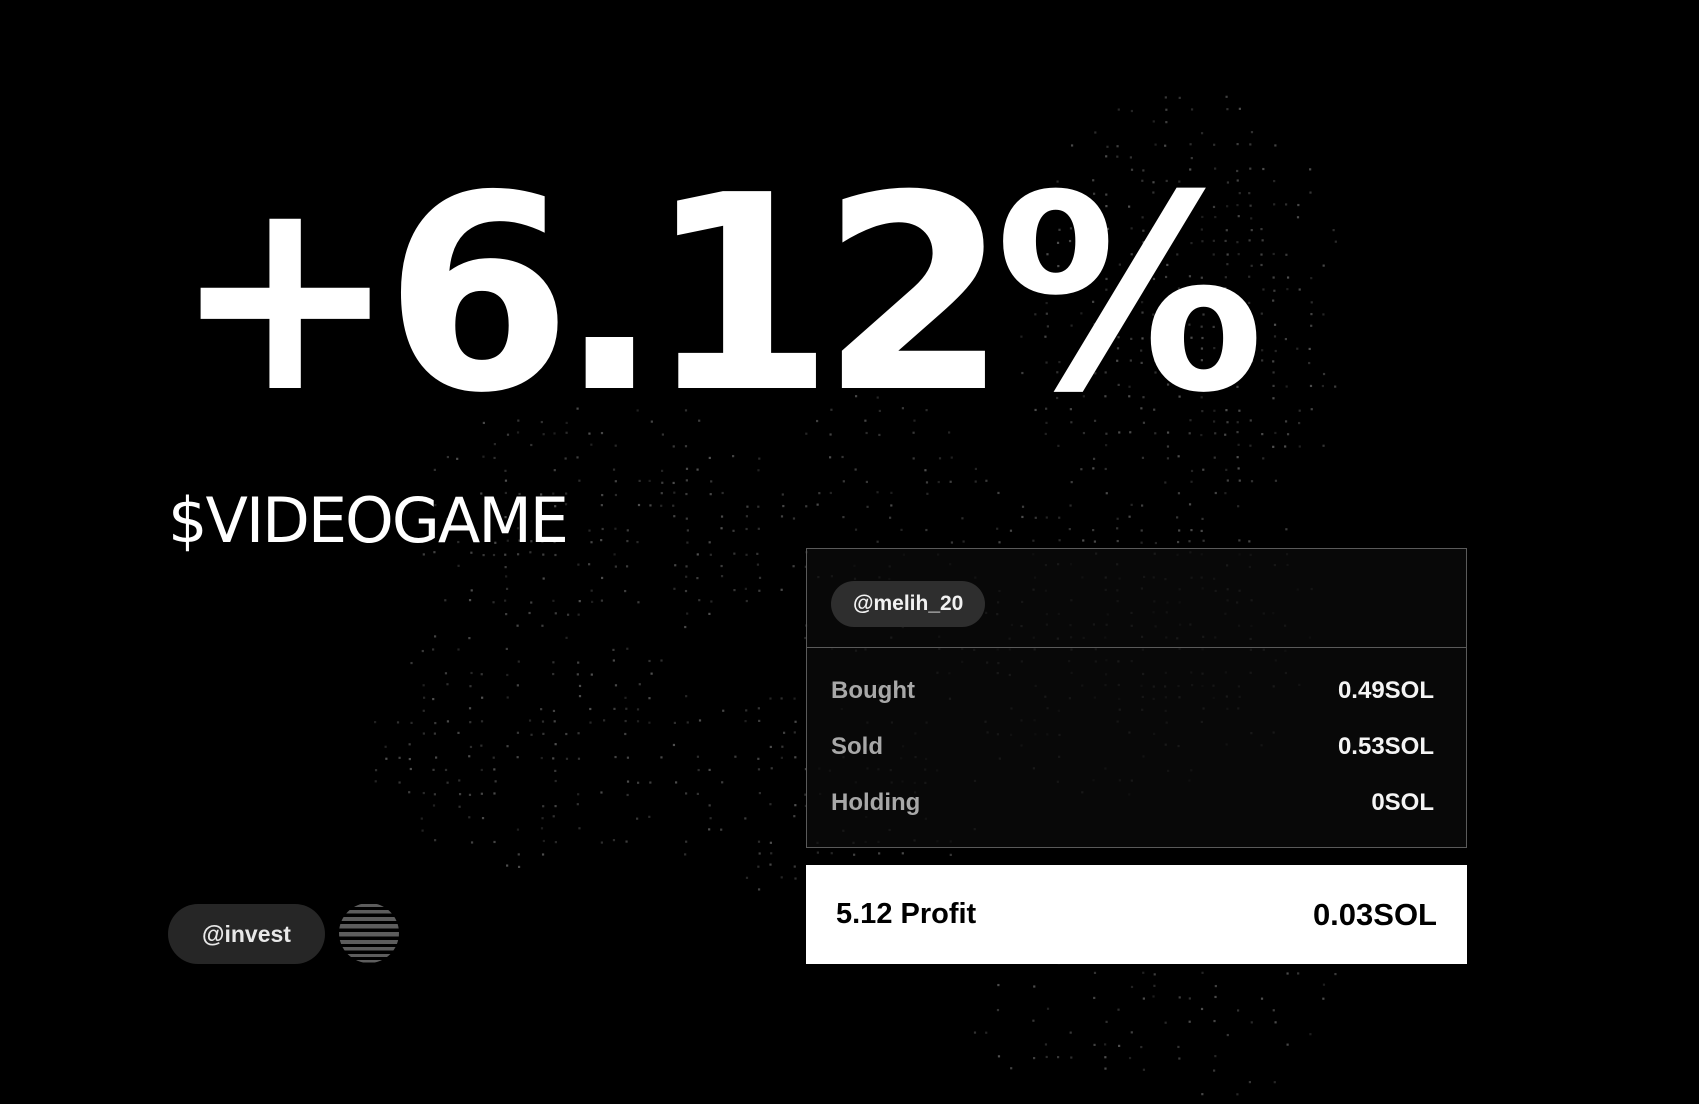 The image size is (1699, 1104). Describe the element at coordinates (1136, 598) in the screenshot. I see `card-header: @melih_20` at that location.